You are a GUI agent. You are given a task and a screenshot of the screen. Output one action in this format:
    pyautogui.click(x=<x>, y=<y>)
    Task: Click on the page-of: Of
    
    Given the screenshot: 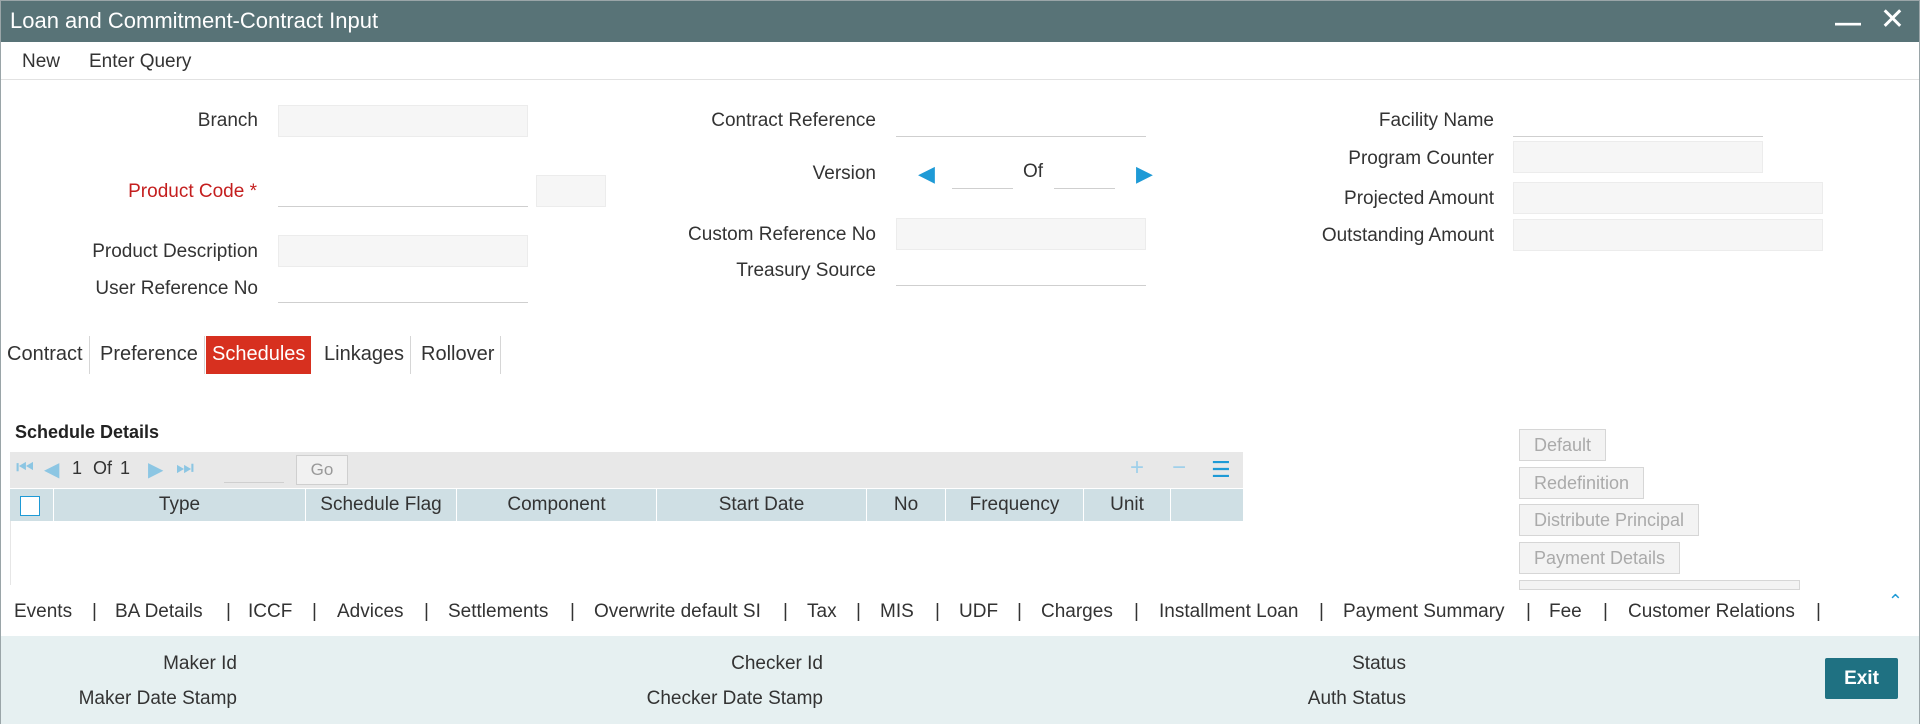 What is the action you would take?
    pyautogui.click(x=103, y=468)
    